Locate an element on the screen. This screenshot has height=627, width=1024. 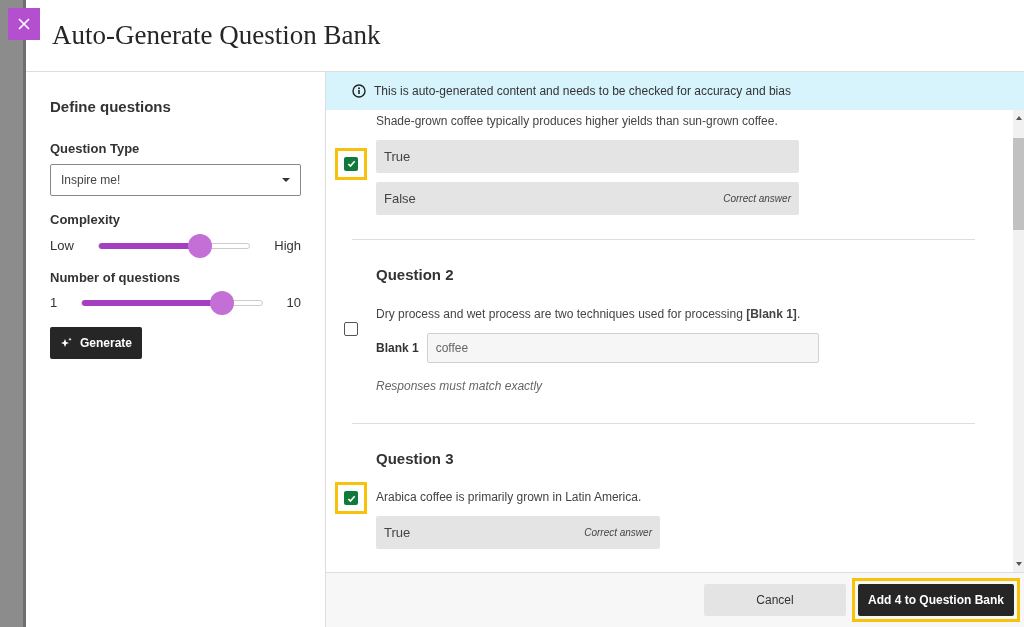
question-statement: Dry process and wet process are two techniques used for processing [Blank 1]. is located at coordinates (589, 314).